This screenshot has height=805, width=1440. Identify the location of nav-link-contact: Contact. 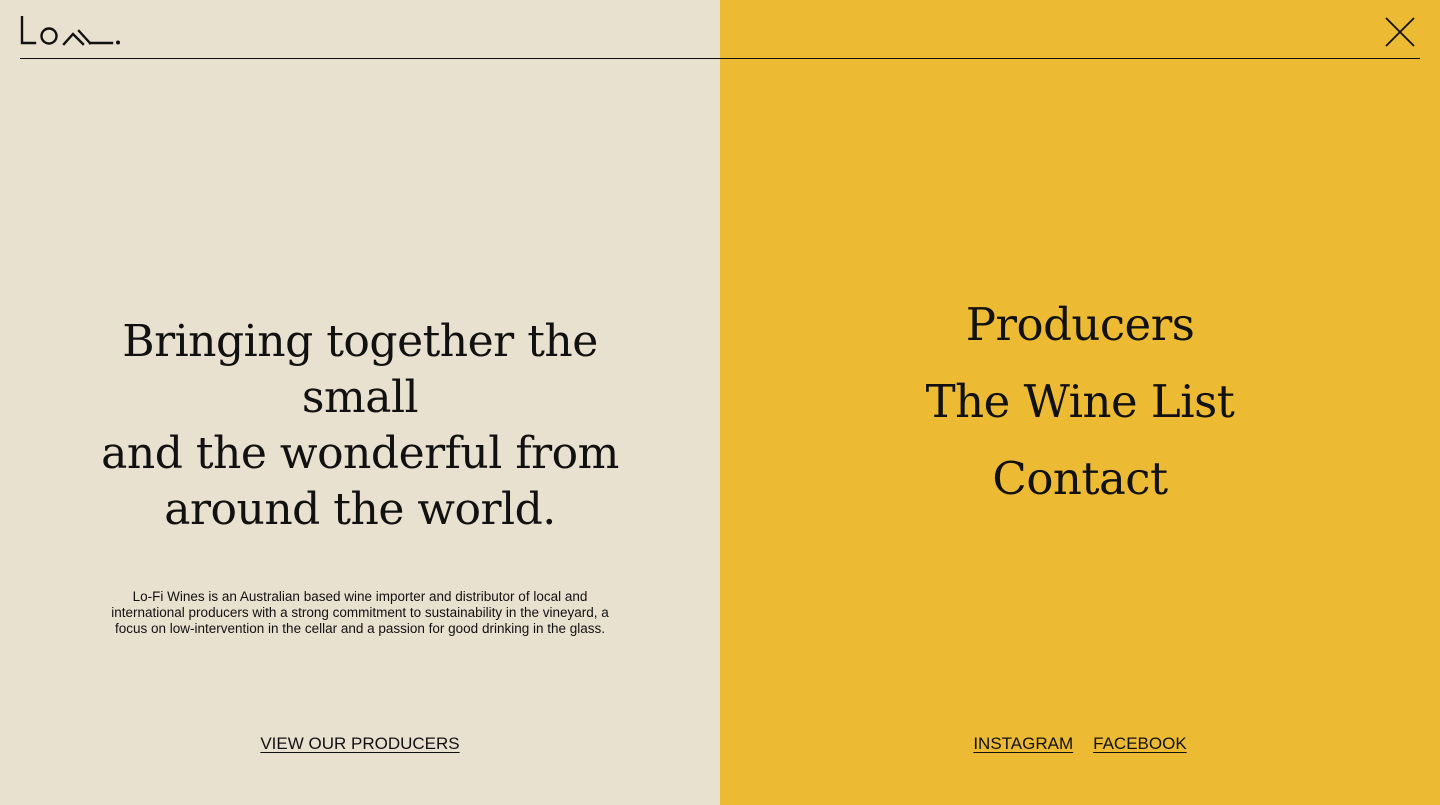
(1080, 478).